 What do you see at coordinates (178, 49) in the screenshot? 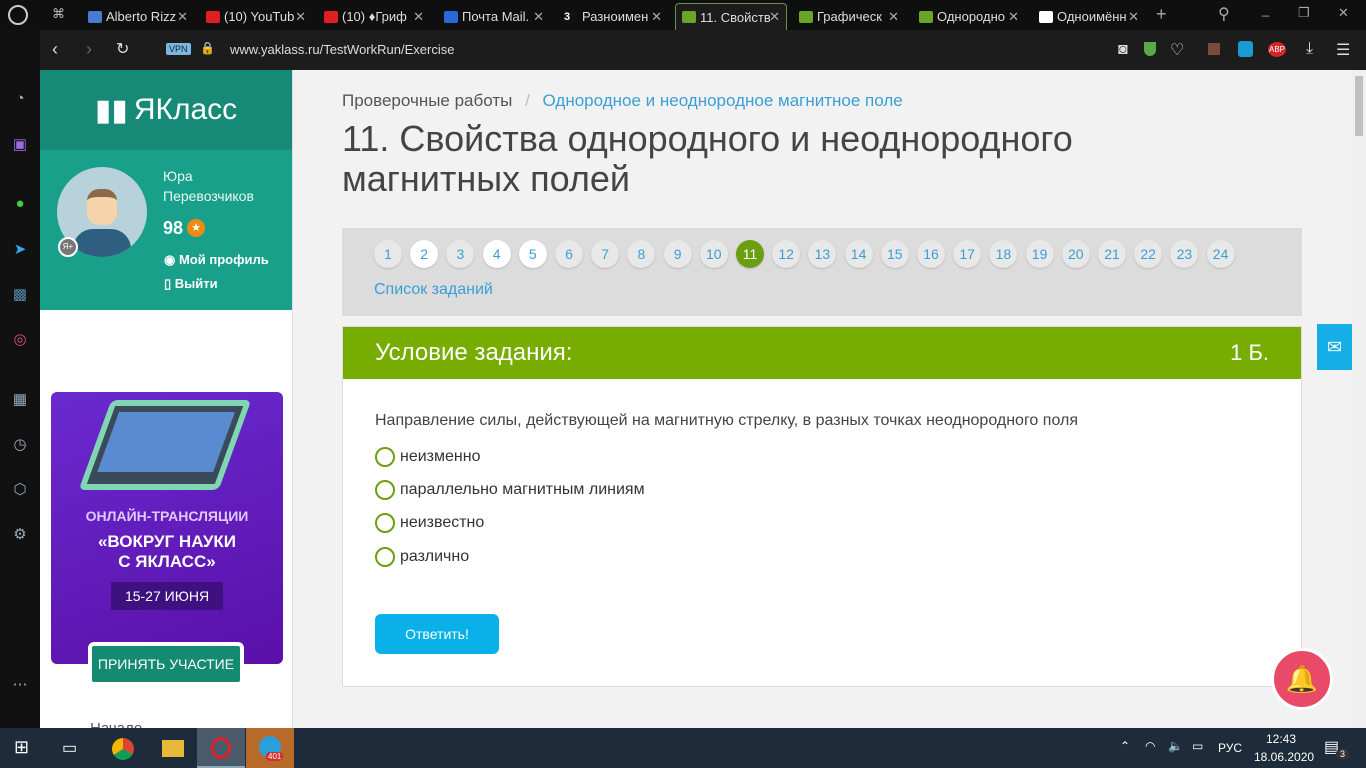
I see `vpn-badge: VPN` at bounding box center [178, 49].